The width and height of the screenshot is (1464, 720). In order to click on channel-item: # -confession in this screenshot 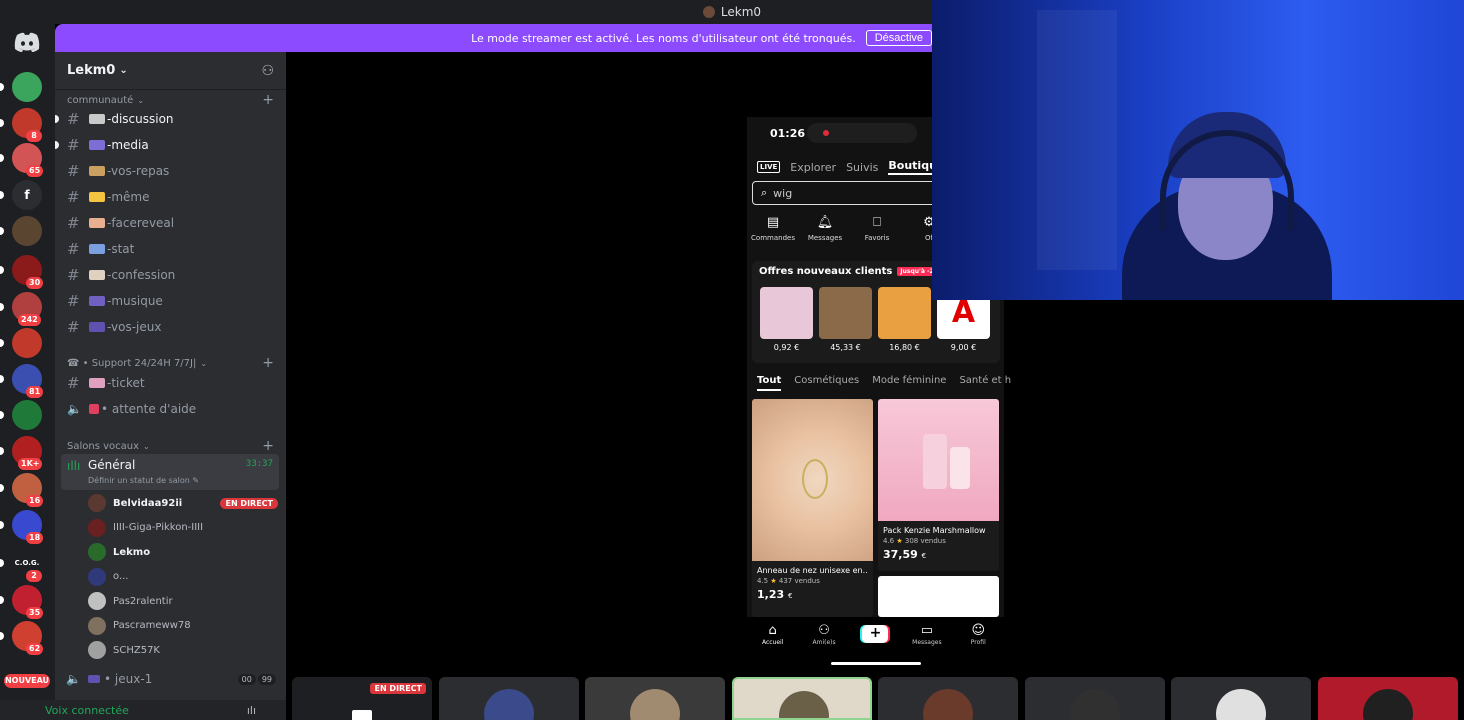, I will do `click(170, 275)`.